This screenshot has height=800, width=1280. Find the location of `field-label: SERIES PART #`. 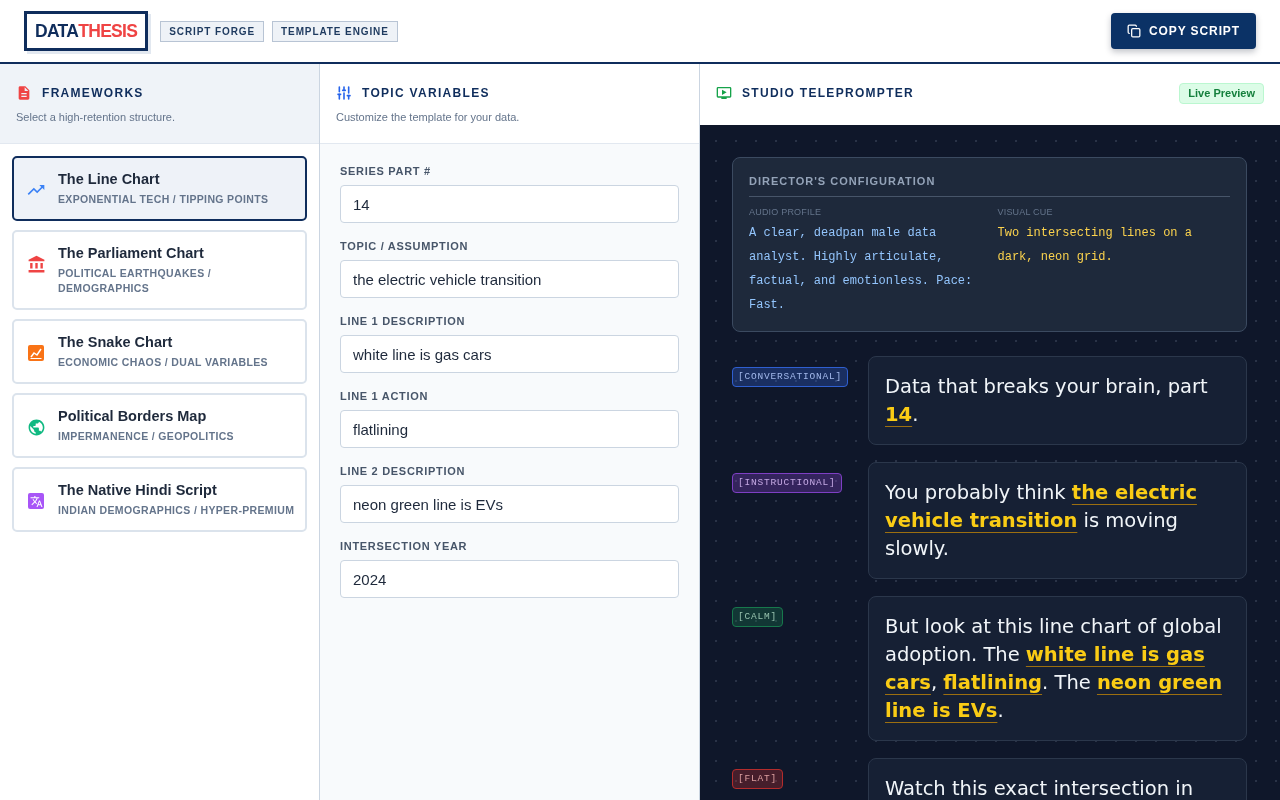

field-label: SERIES PART # is located at coordinates (386, 171).